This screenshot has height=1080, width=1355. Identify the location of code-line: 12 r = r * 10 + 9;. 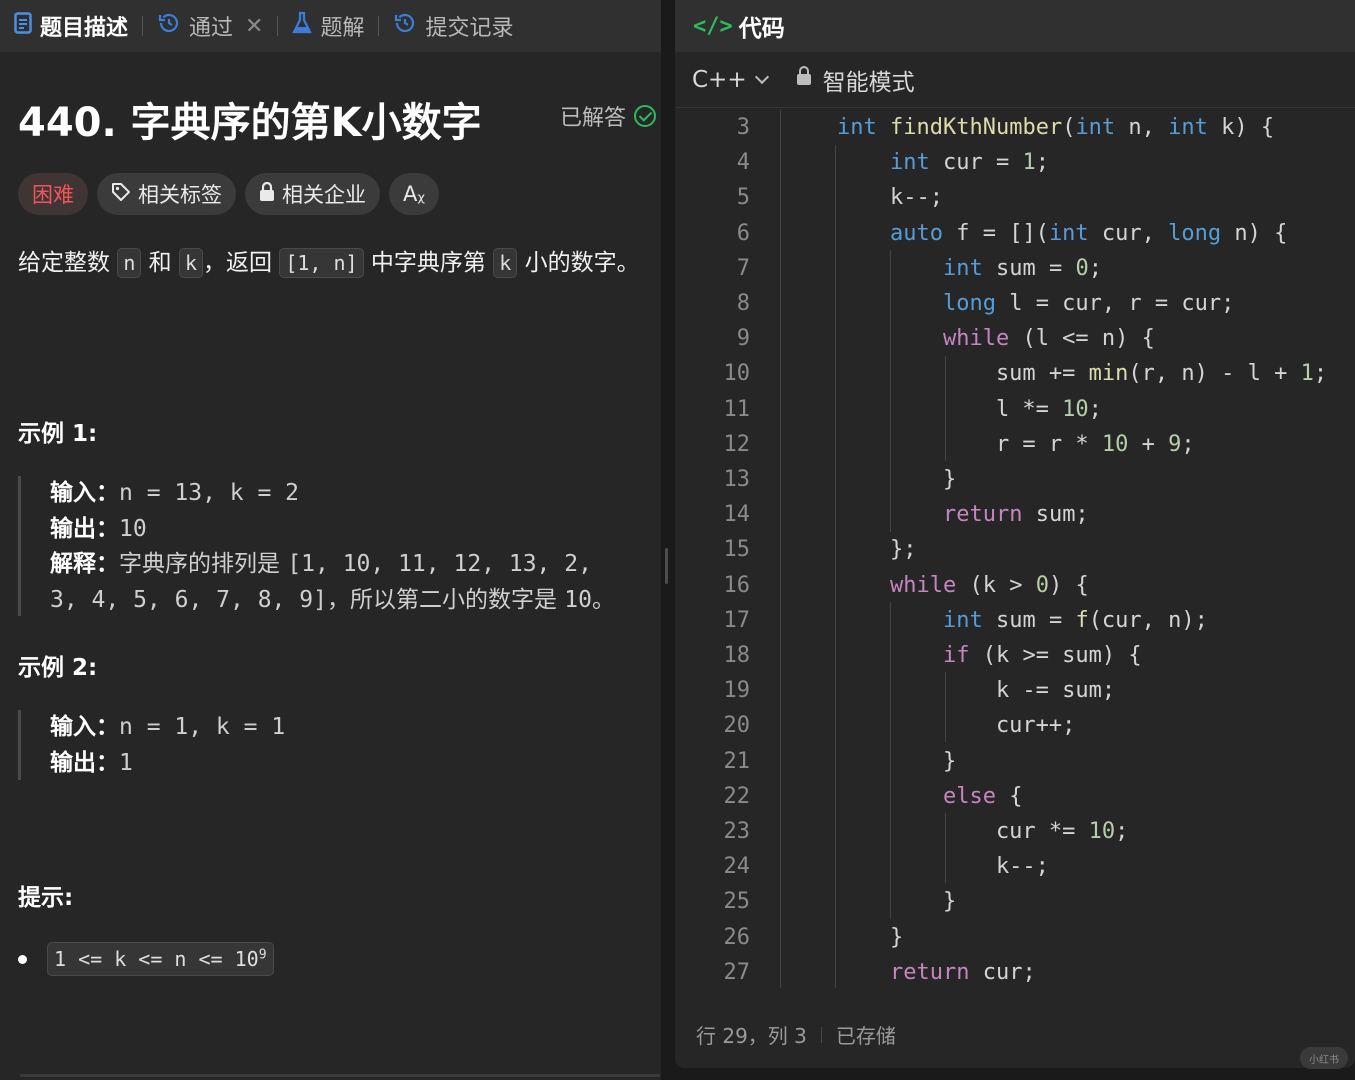
(1015, 444).